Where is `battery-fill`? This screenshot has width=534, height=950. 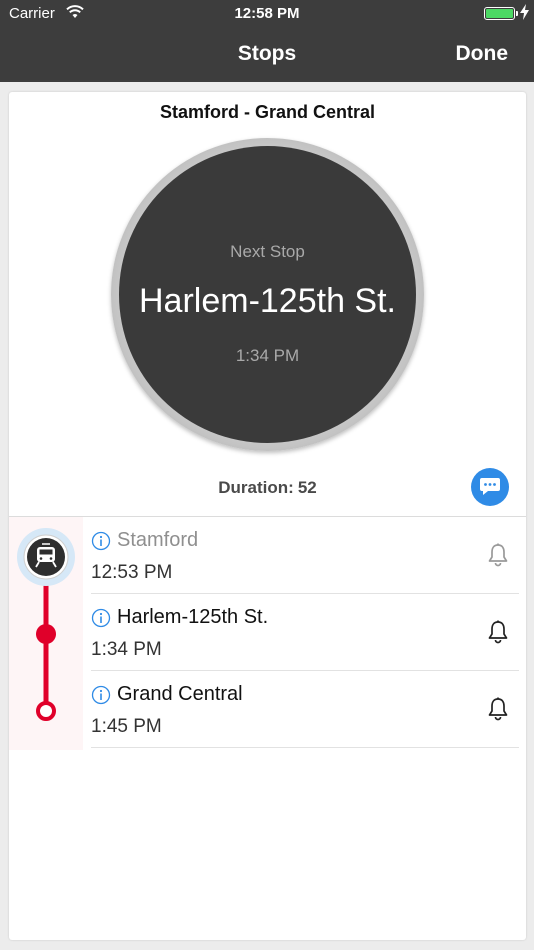
battery-fill is located at coordinates (499, 13).